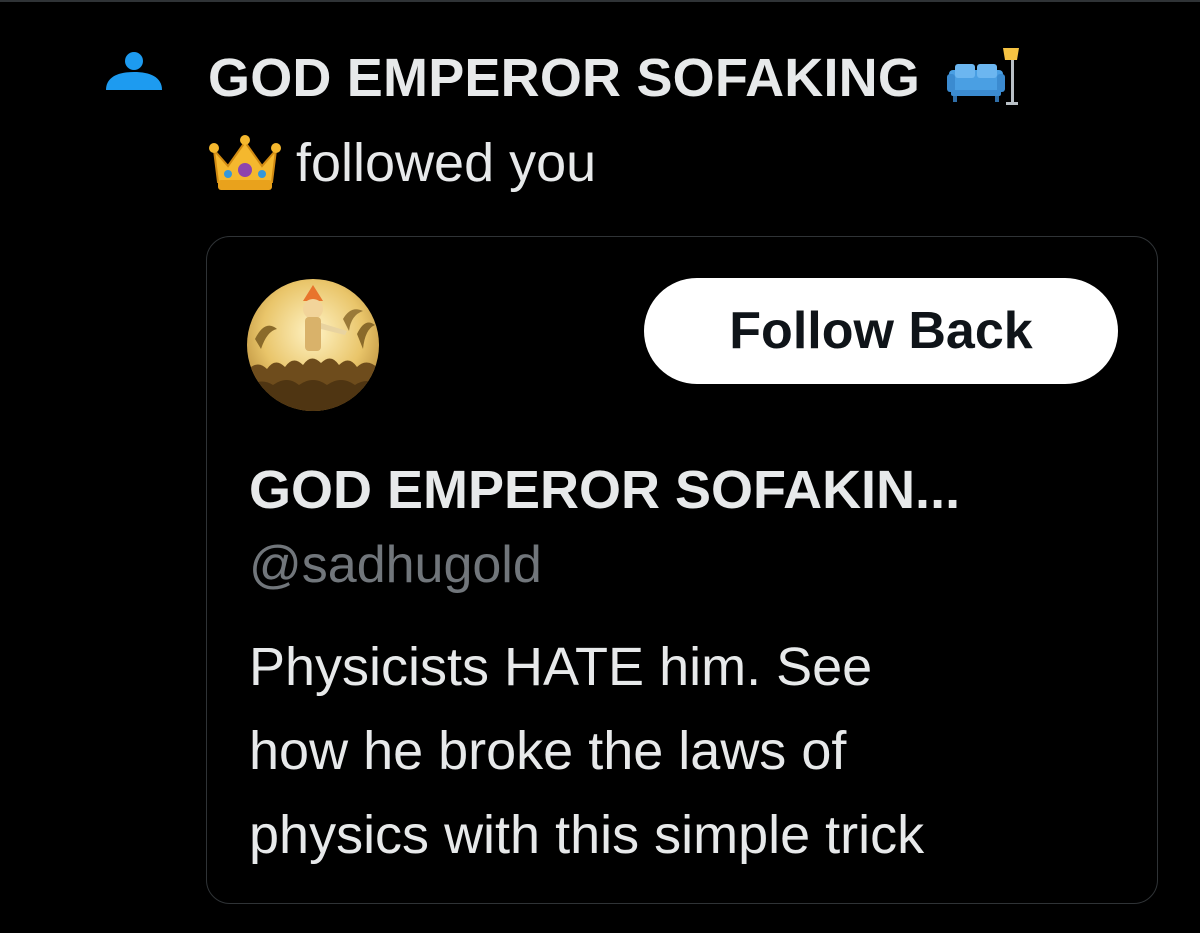 The image size is (1200, 933). What do you see at coordinates (395, 565) in the screenshot?
I see `card-handle: @sadhugold` at bounding box center [395, 565].